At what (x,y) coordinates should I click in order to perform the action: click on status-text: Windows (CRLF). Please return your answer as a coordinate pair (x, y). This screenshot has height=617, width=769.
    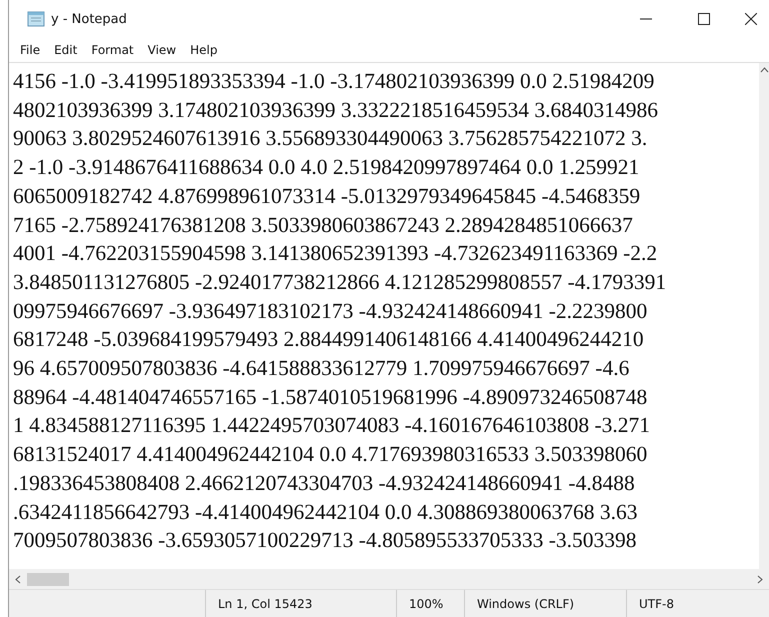
    Looking at the image, I should click on (525, 603).